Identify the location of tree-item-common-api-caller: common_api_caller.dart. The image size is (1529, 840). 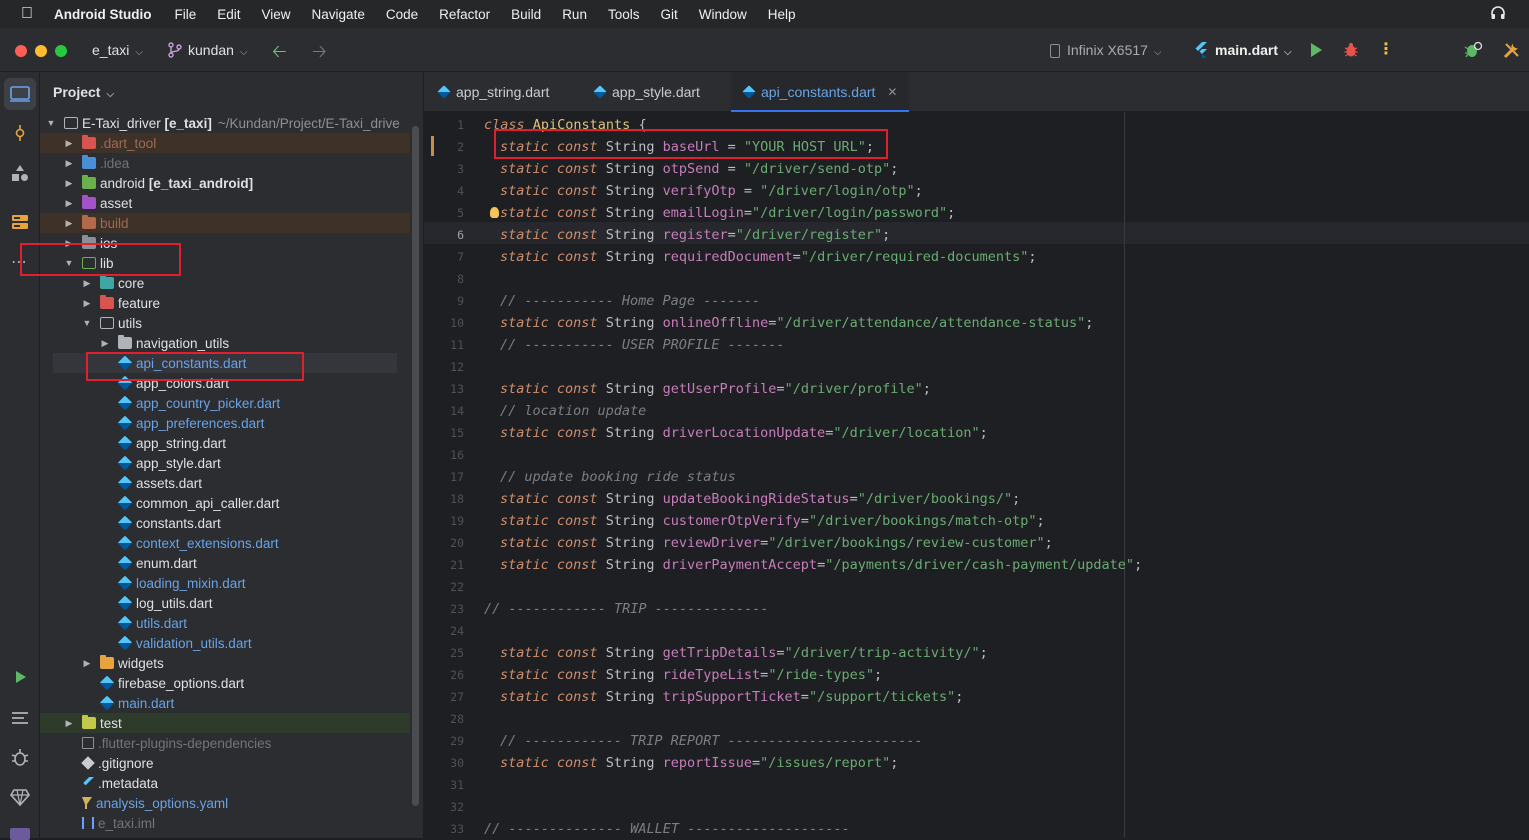
(225, 503).